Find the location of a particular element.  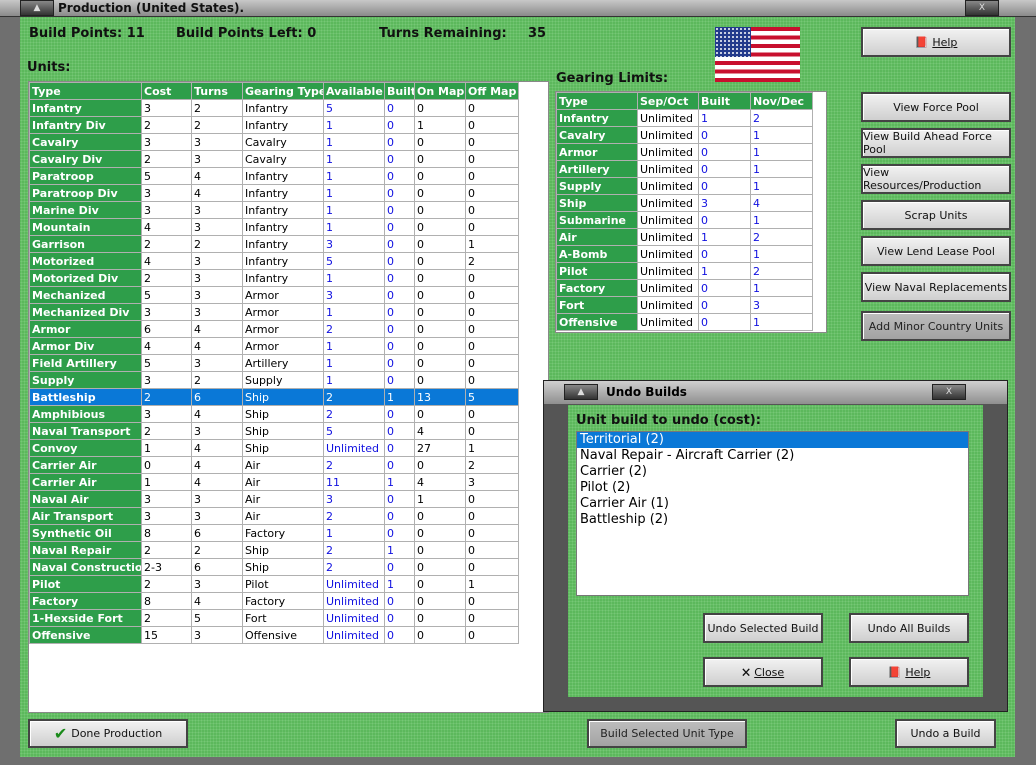

units-row: Infantry Div 2 2 Infantry 1 0 1 0 is located at coordinates (274, 125).